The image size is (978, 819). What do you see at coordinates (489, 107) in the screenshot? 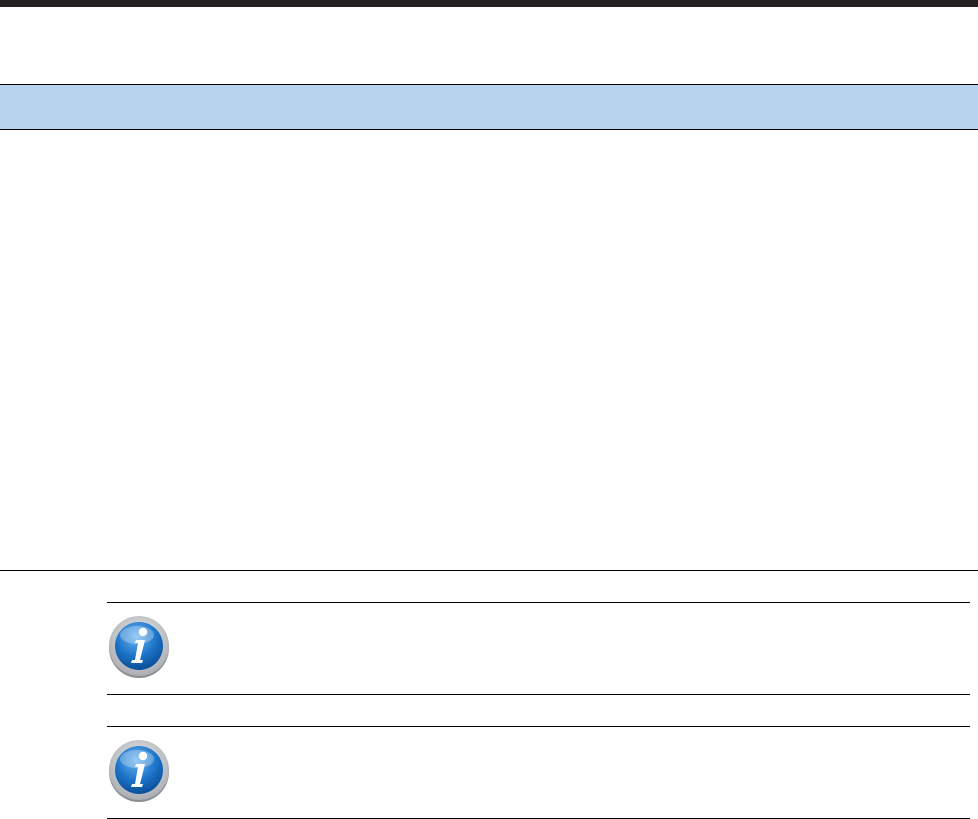
I see `table-header-row` at bounding box center [489, 107].